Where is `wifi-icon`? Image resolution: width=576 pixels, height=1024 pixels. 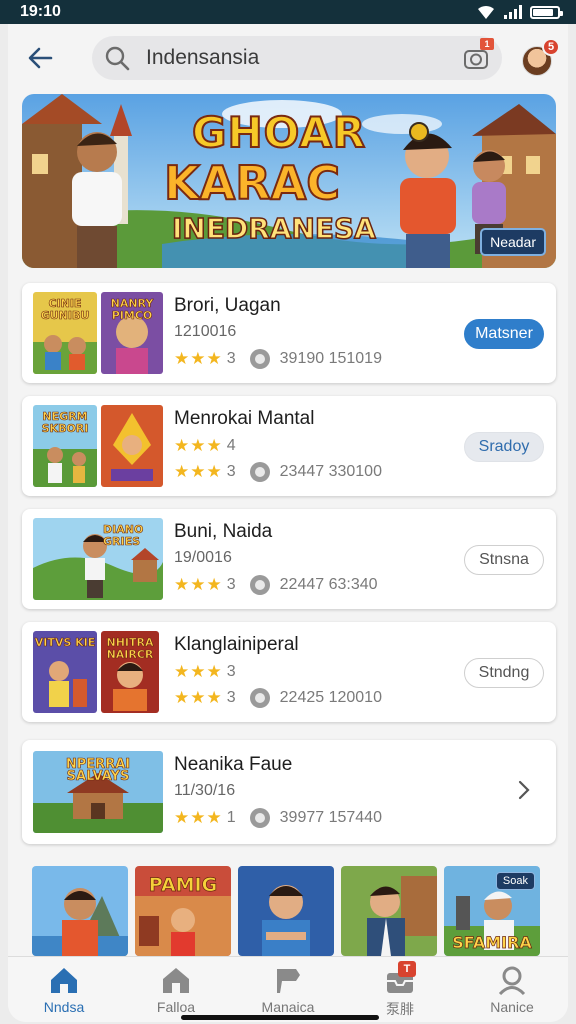
wifi-icon is located at coordinates (486, 12).